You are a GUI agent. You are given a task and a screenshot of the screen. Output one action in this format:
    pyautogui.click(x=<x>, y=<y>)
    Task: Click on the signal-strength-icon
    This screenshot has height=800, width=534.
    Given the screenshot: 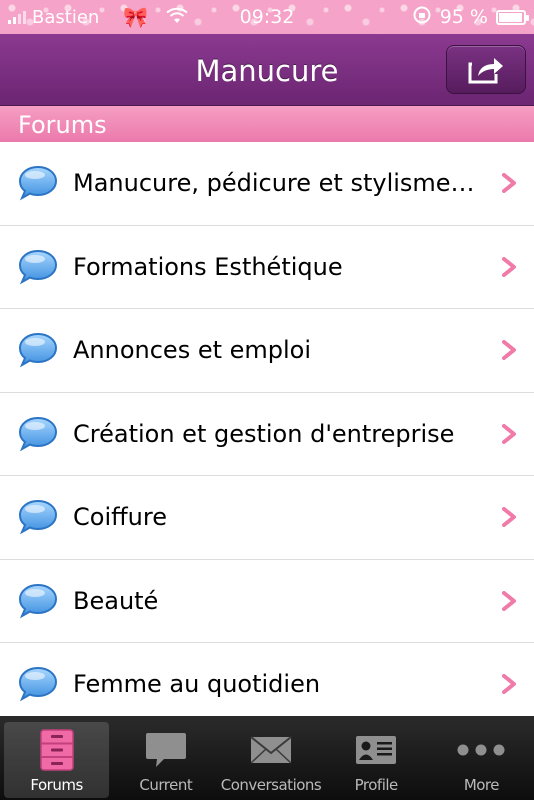 What is the action you would take?
    pyautogui.click(x=17, y=17)
    